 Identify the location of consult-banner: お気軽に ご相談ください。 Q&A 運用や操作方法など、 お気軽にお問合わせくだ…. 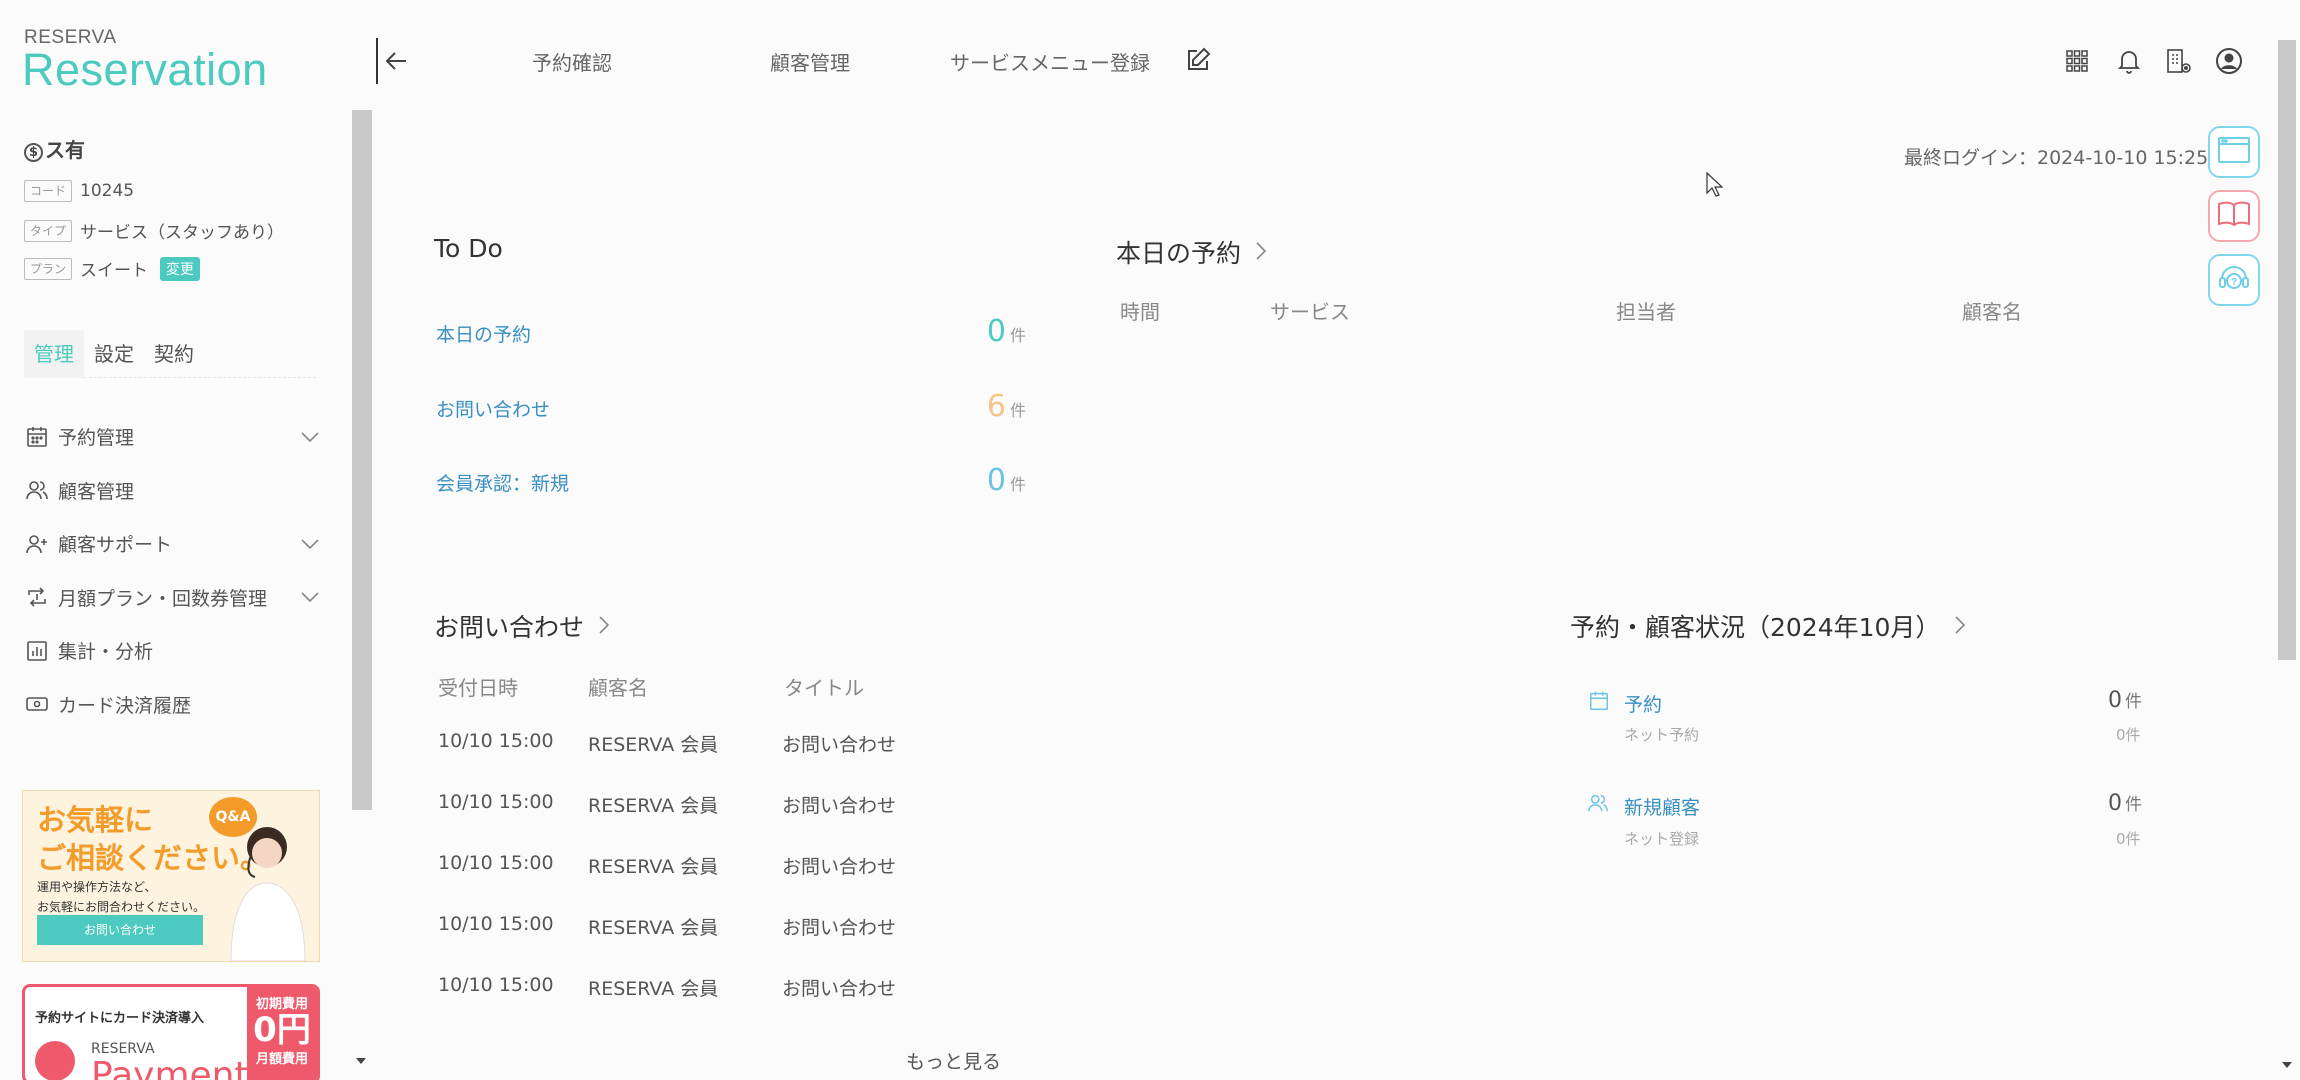
(171, 876).